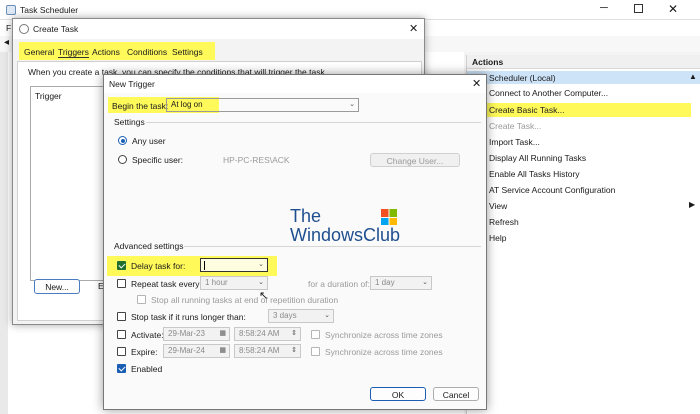 This screenshot has width=700, height=414. What do you see at coordinates (267, 334) in the screenshot?
I see `activate-time: 8:58:24 AM ⇕` at bounding box center [267, 334].